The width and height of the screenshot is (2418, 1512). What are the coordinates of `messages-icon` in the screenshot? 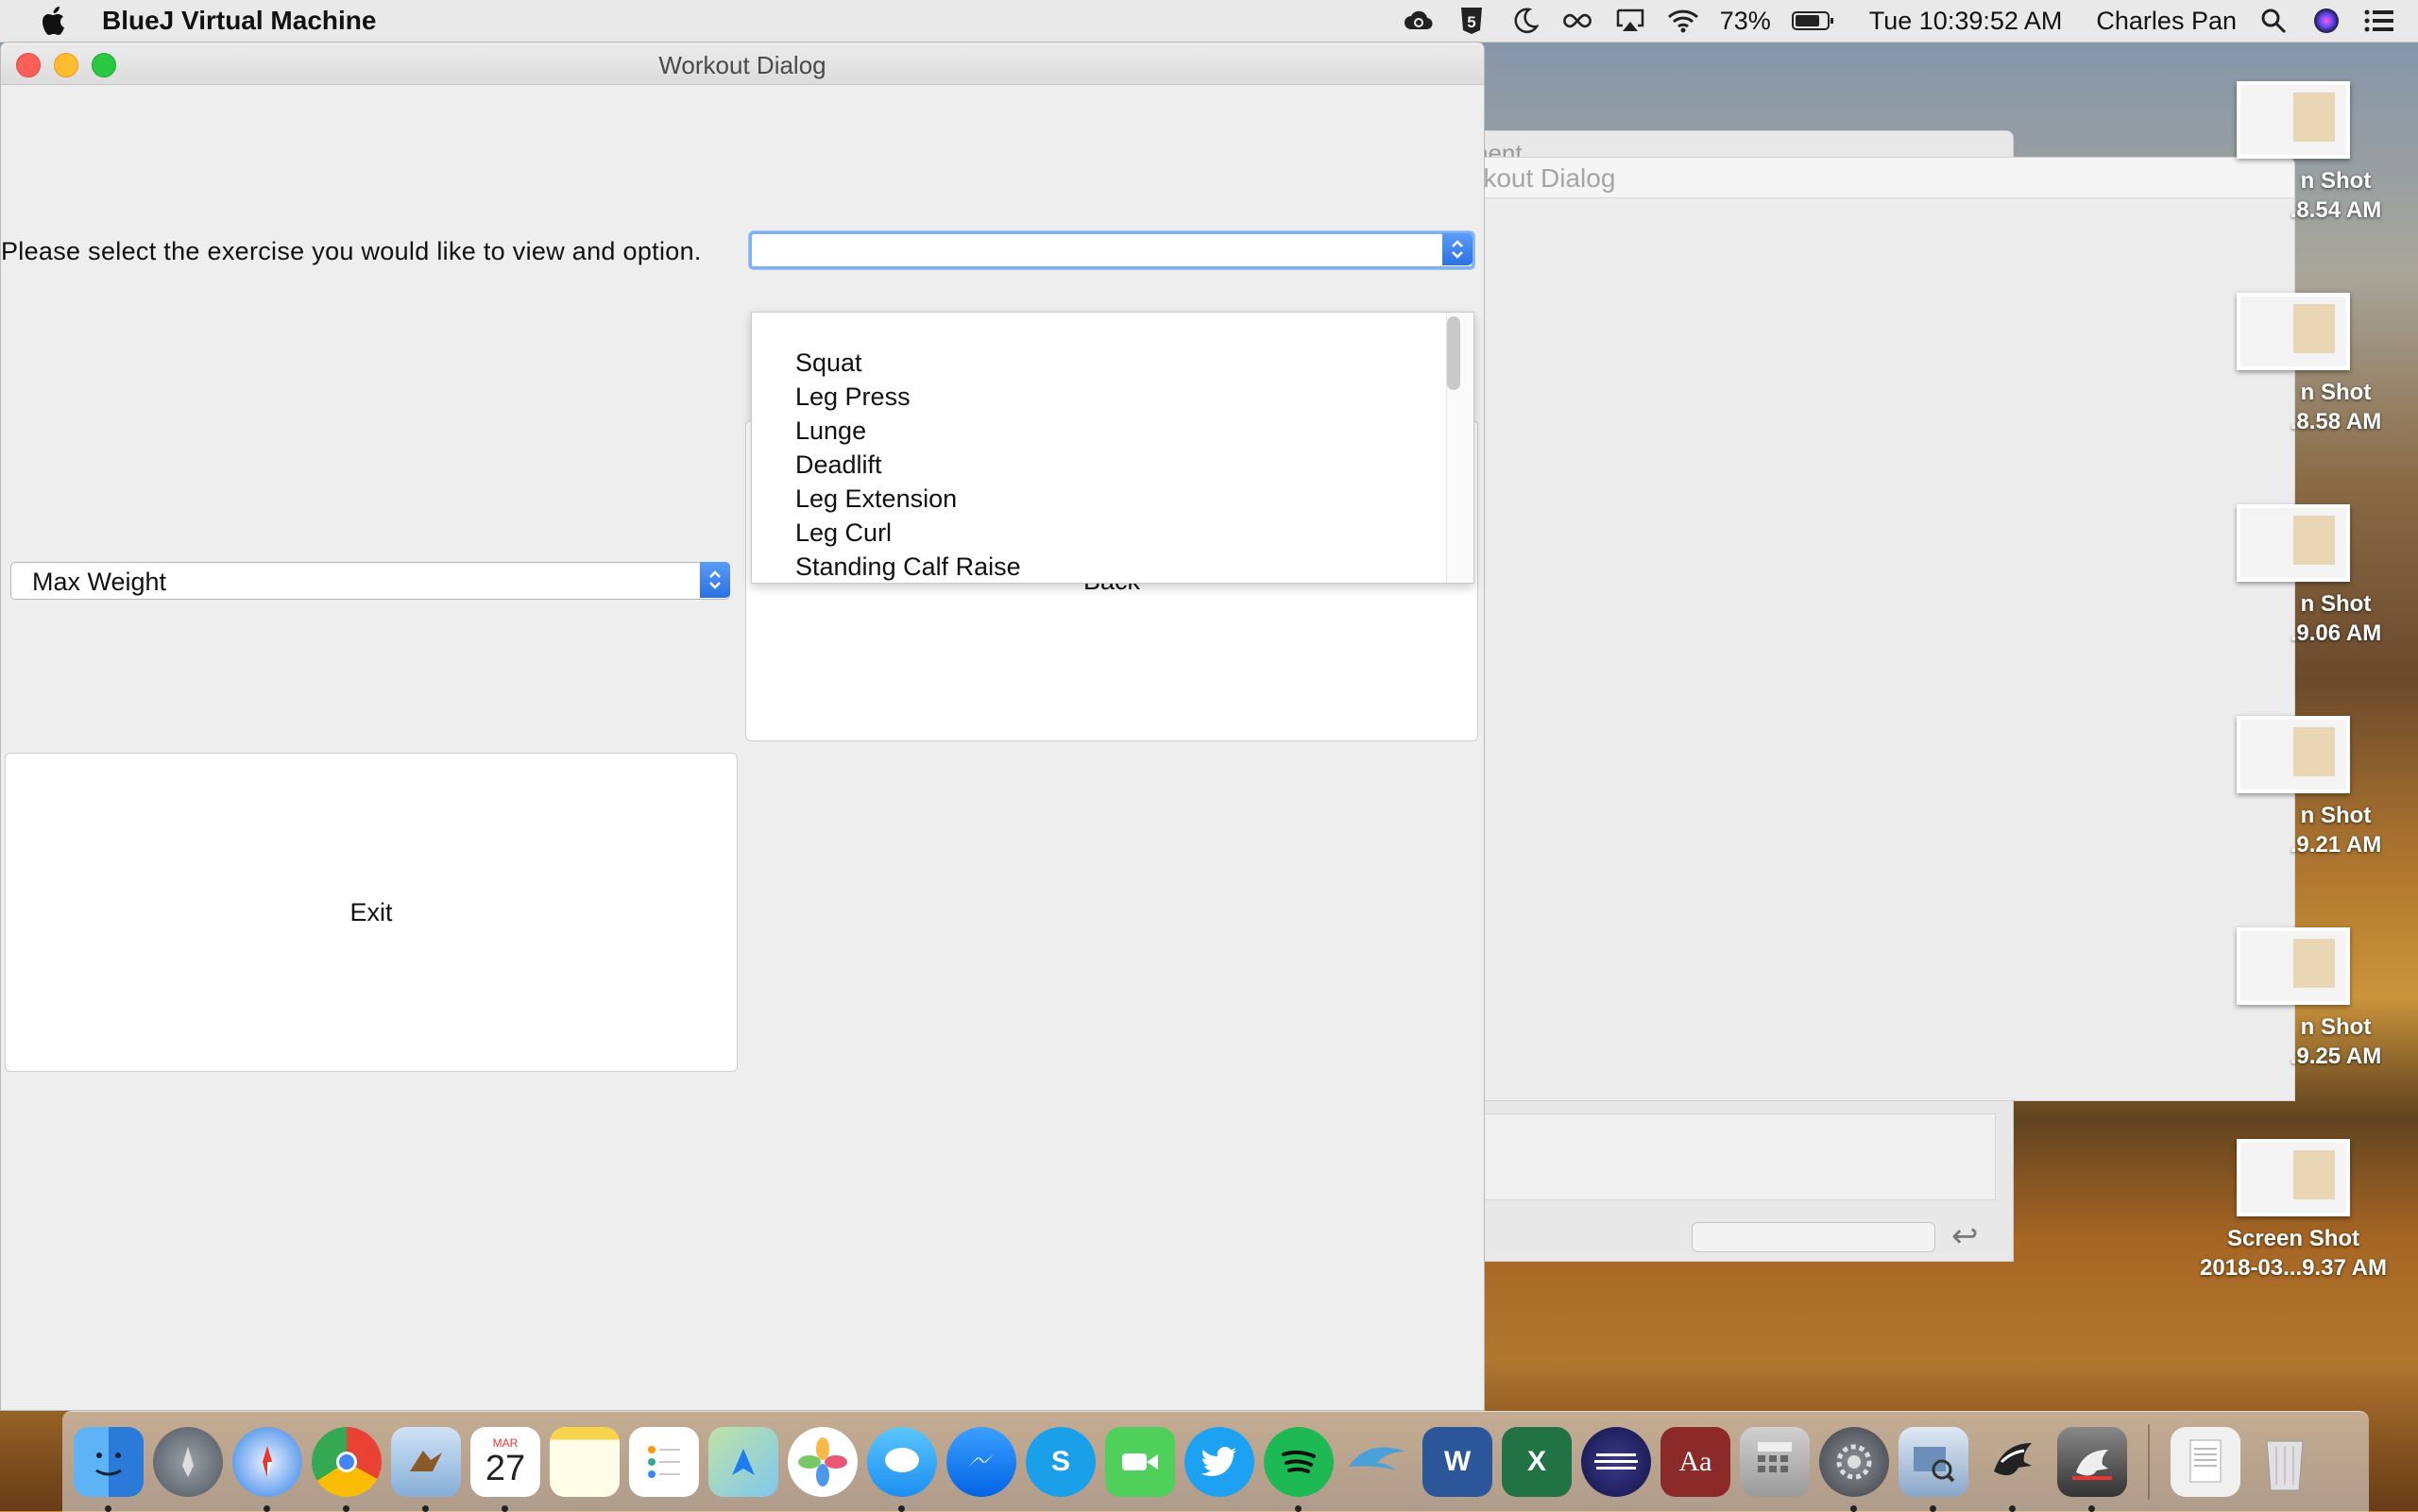 It's located at (902, 1469).